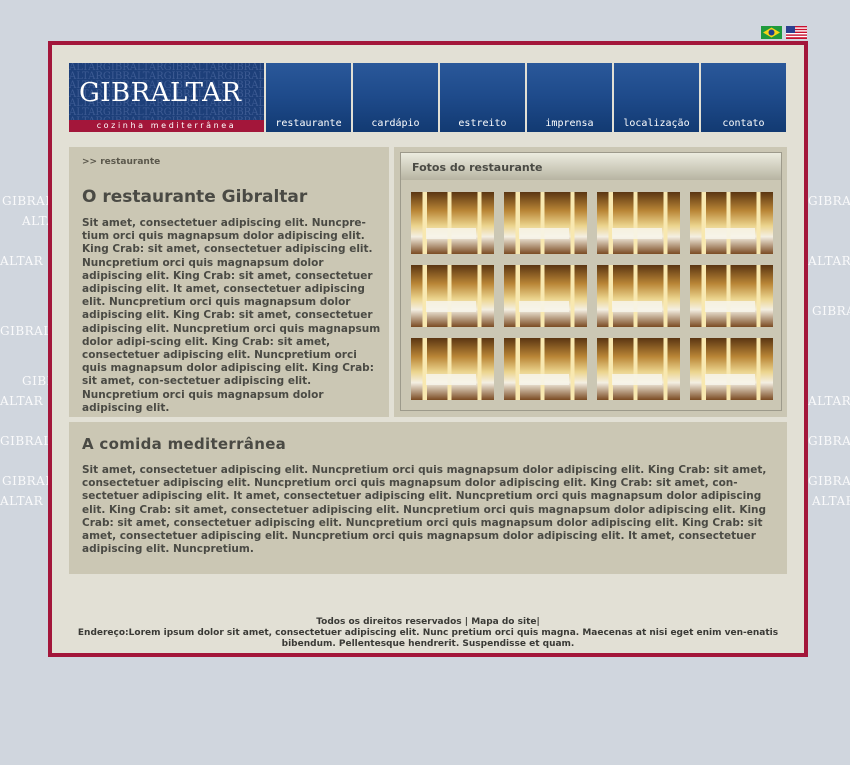 The image size is (850, 765). I want to click on rights-link: Todos os direitos reservados, so click(388, 622).